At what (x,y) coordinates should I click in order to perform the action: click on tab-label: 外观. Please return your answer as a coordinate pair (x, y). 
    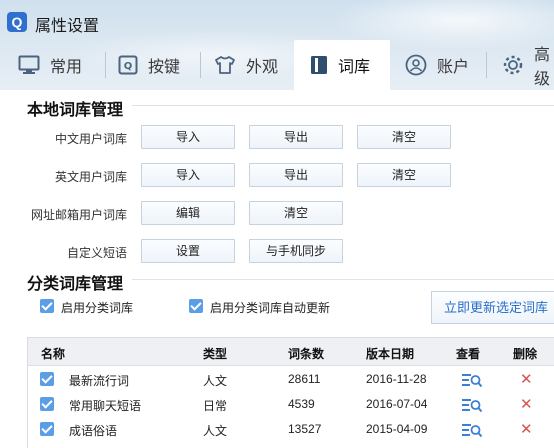
    Looking at the image, I should click on (262, 67).